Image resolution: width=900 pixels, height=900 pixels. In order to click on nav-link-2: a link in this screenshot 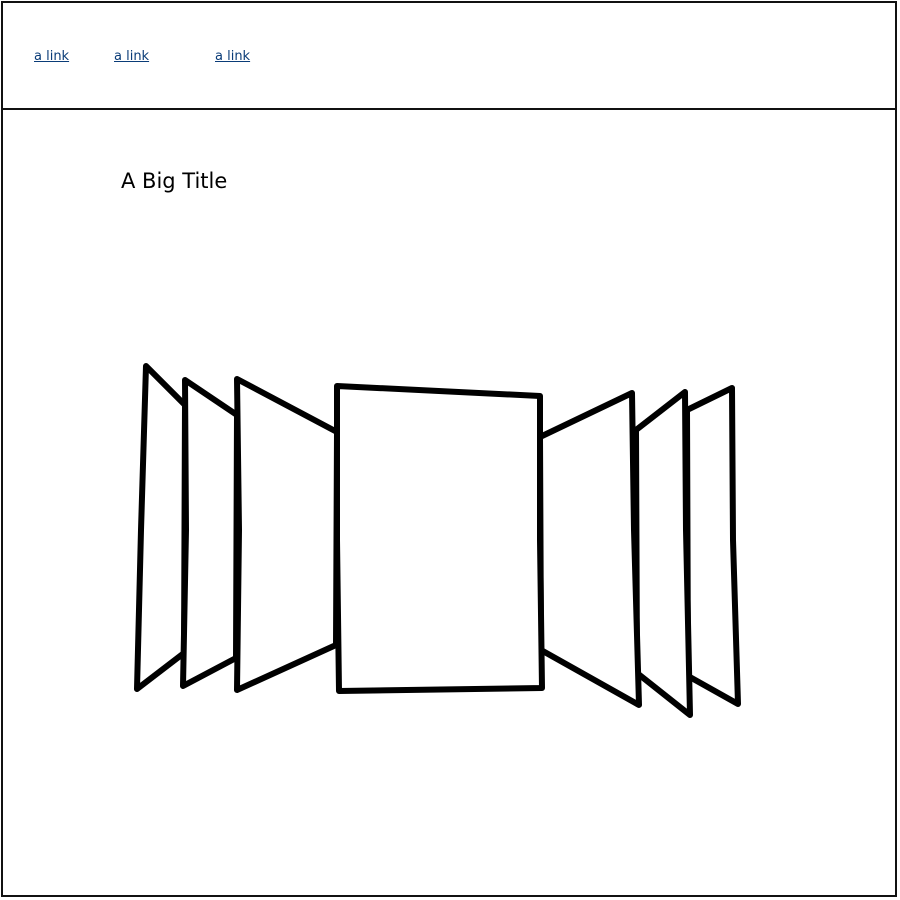, I will do `click(131, 56)`.